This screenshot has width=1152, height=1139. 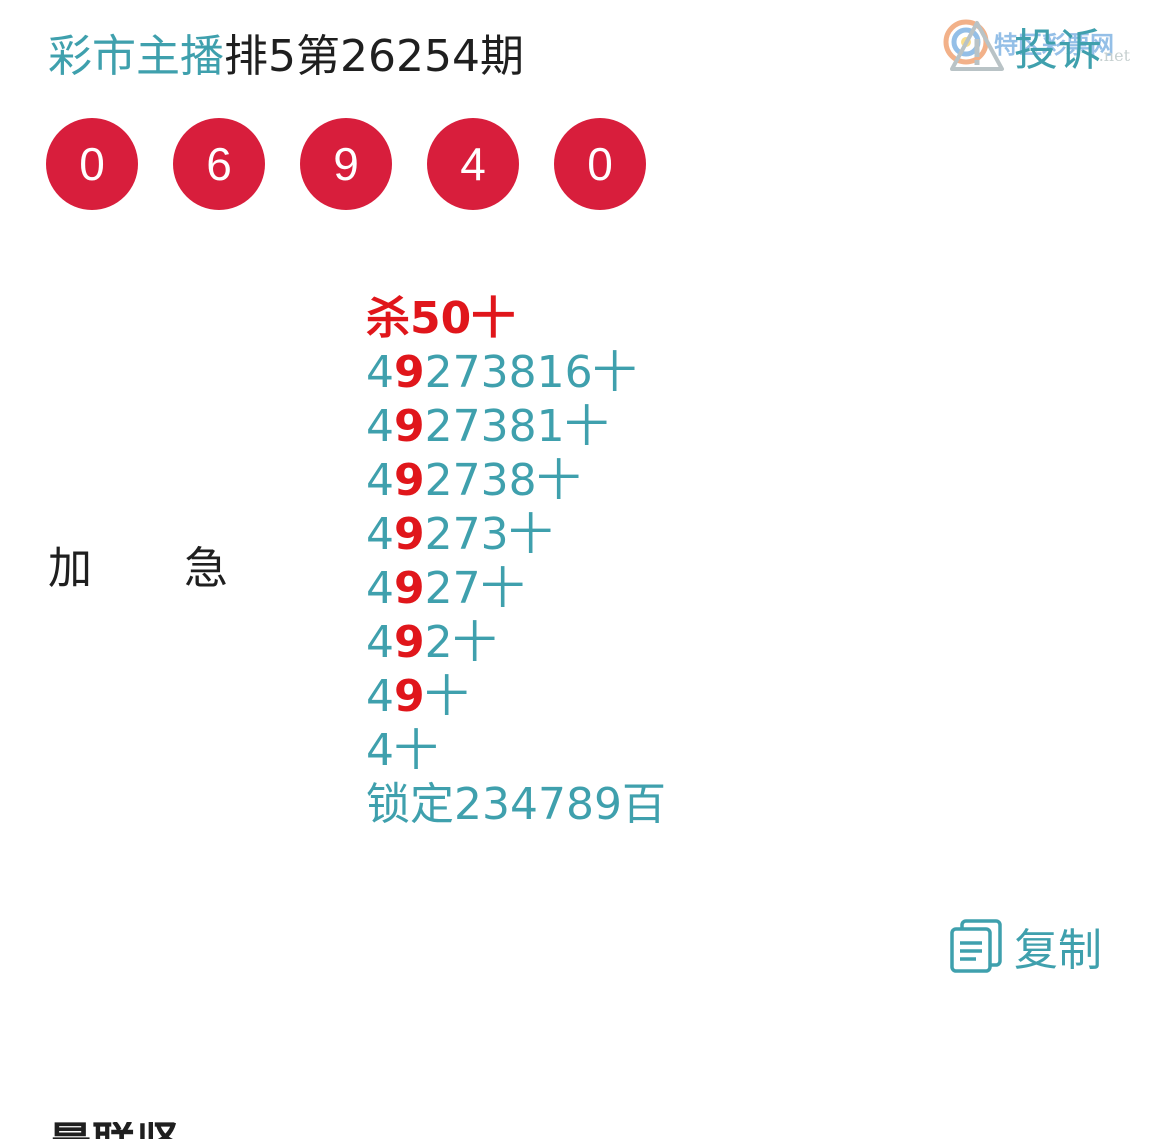 What do you see at coordinates (136, 52) in the screenshot?
I see `brand-name: 彩市主播` at bounding box center [136, 52].